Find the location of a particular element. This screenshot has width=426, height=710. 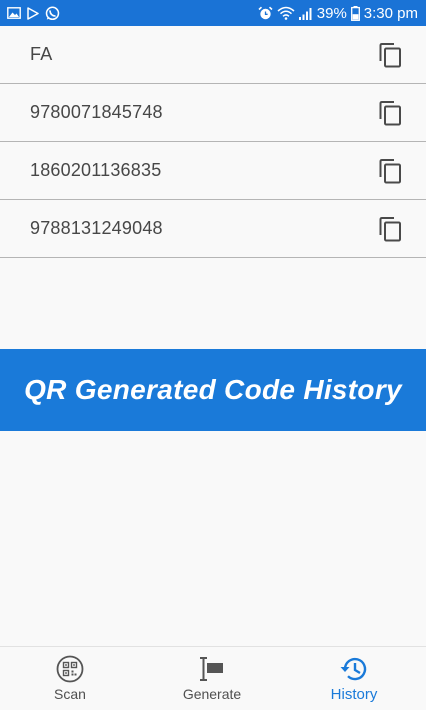

list-item: FA is located at coordinates (213, 55).